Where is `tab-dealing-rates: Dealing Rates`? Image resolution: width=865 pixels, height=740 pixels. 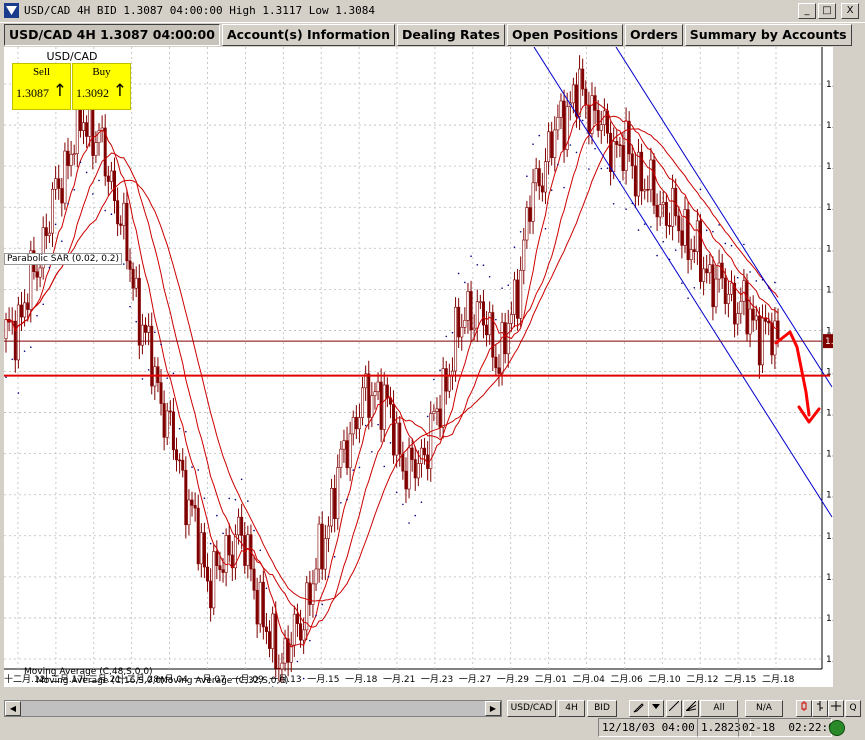 tab-dealing-rates: Dealing Rates is located at coordinates (450, 35).